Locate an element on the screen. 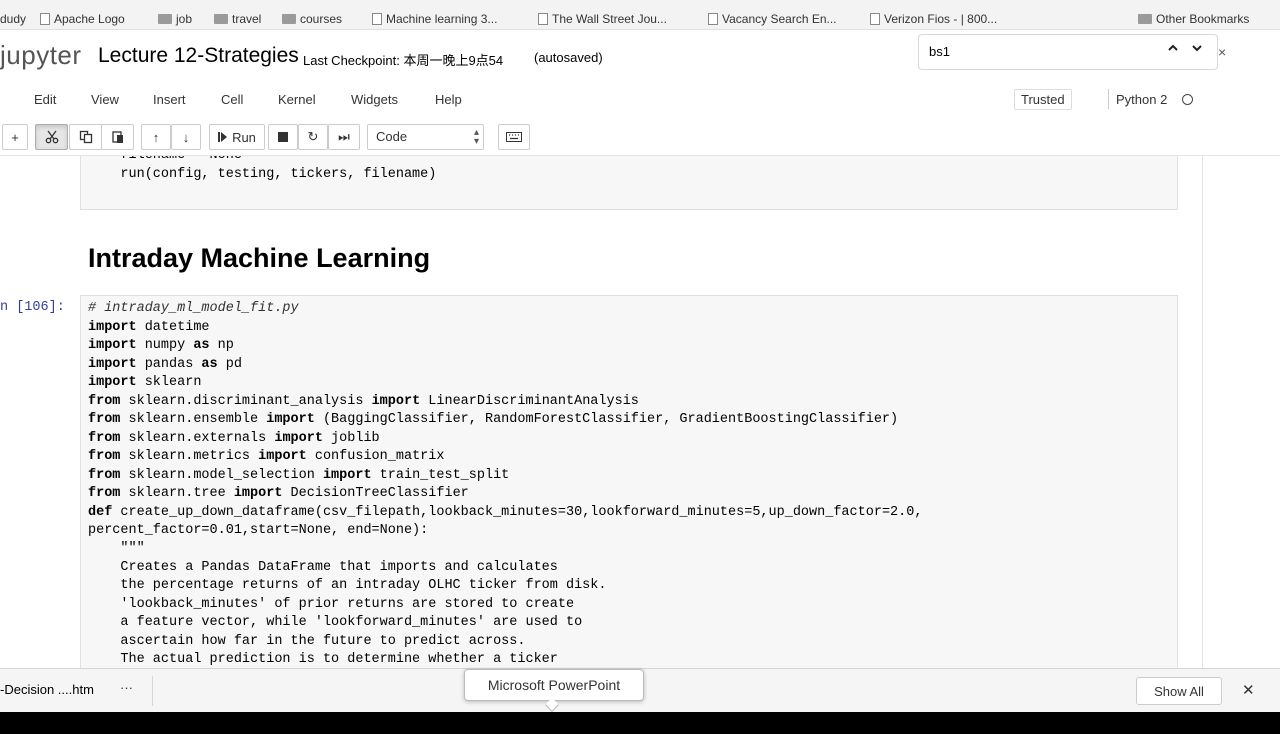  code-comment: # intraday_ml_model_fit.py is located at coordinates (193, 308).